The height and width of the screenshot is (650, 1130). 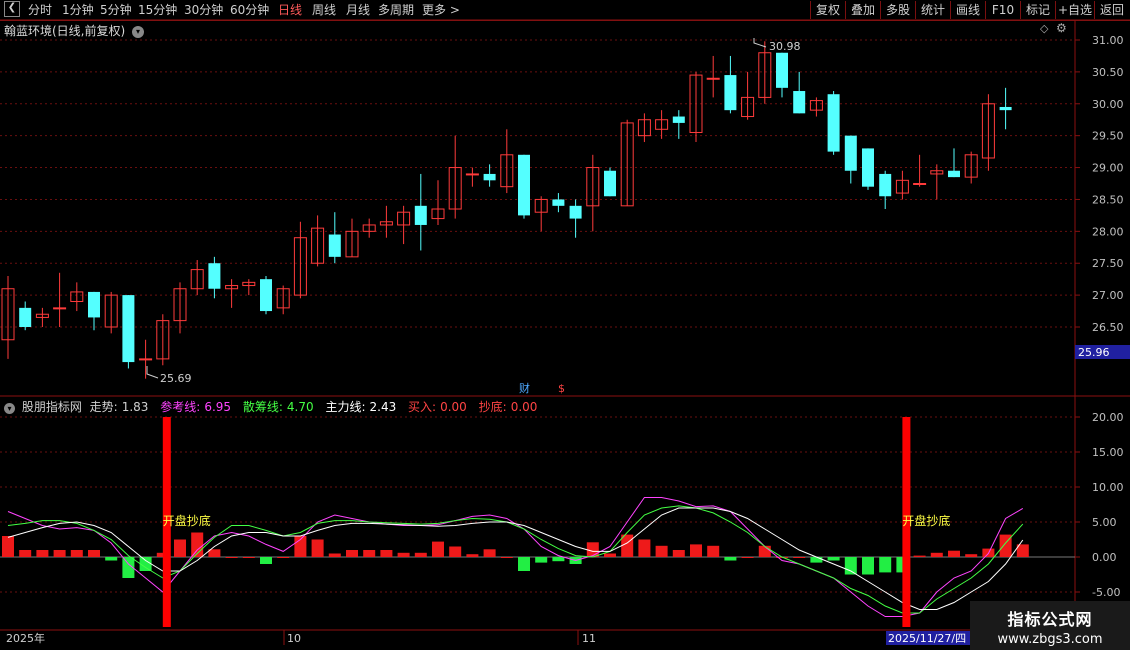 I want to click on price-tick-label: 27.50, so click(x=1108, y=263).